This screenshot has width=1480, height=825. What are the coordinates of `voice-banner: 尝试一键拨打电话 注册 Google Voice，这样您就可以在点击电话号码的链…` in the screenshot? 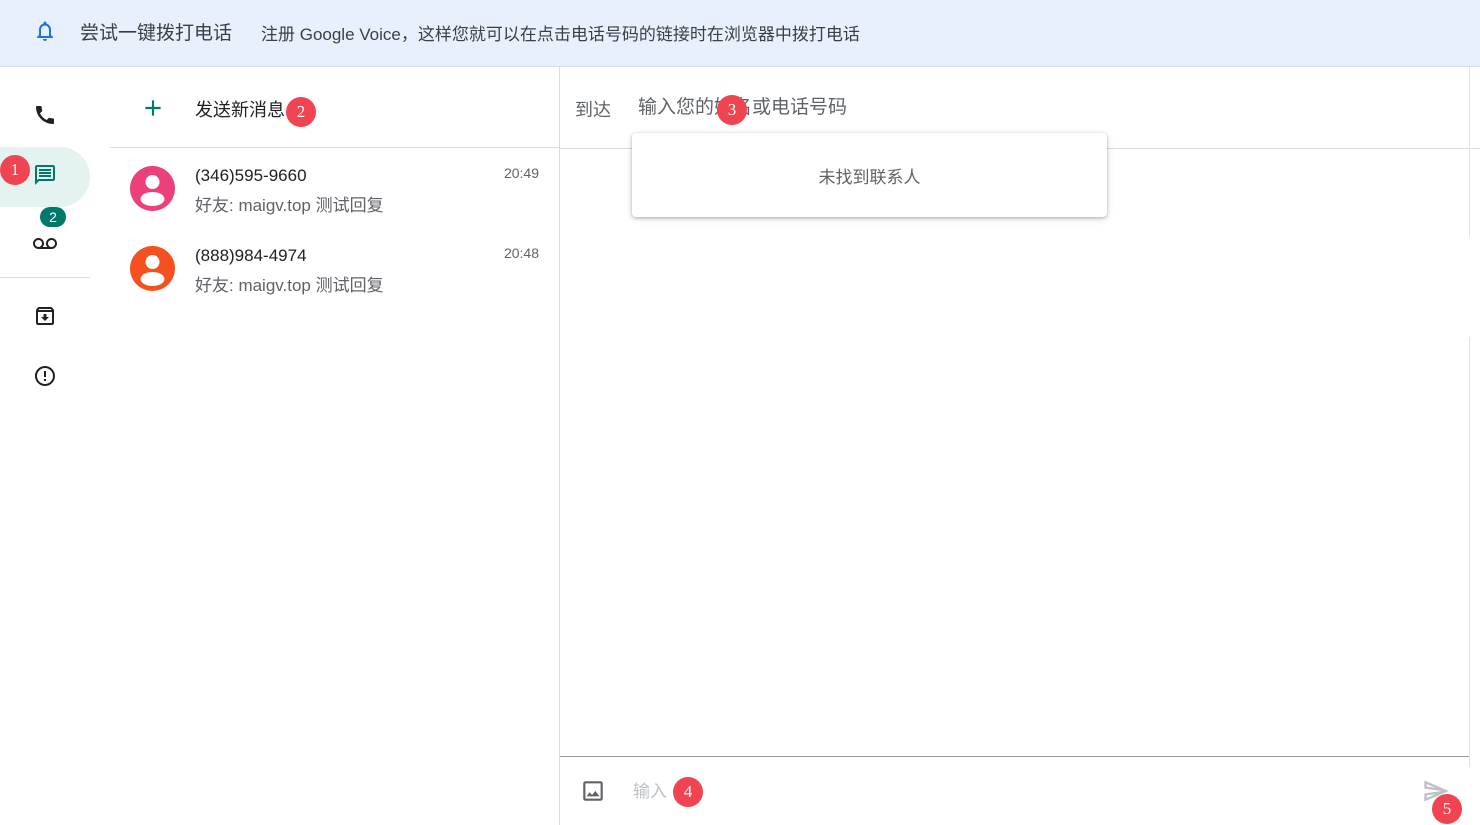 It's located at (740, 33).